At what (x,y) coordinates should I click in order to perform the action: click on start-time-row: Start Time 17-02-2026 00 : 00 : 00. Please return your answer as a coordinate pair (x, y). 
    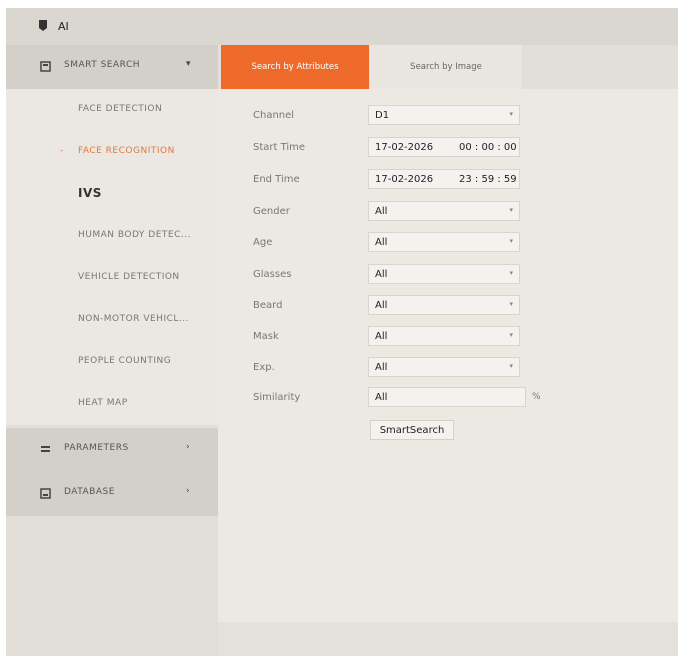
    Looking at the image, I should click on (448, 149).